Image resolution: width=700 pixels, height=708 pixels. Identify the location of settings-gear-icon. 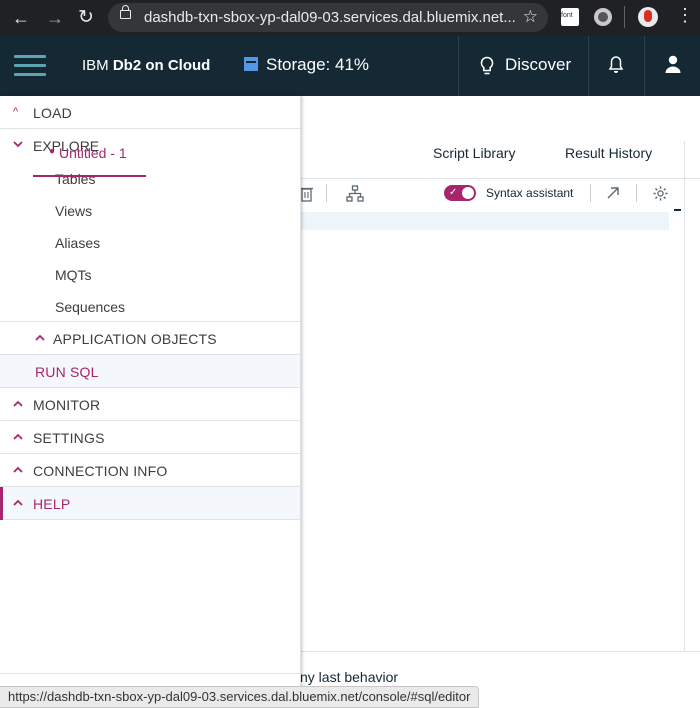
(660, 193).